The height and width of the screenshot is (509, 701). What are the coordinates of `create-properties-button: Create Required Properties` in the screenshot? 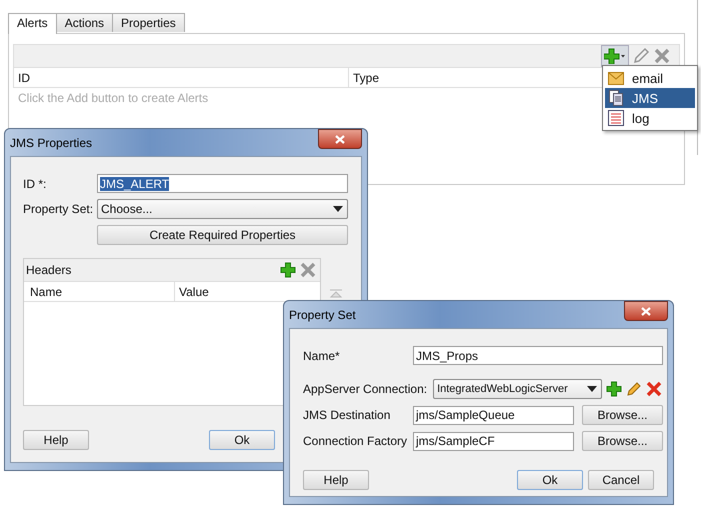 It's located at (222, 235).